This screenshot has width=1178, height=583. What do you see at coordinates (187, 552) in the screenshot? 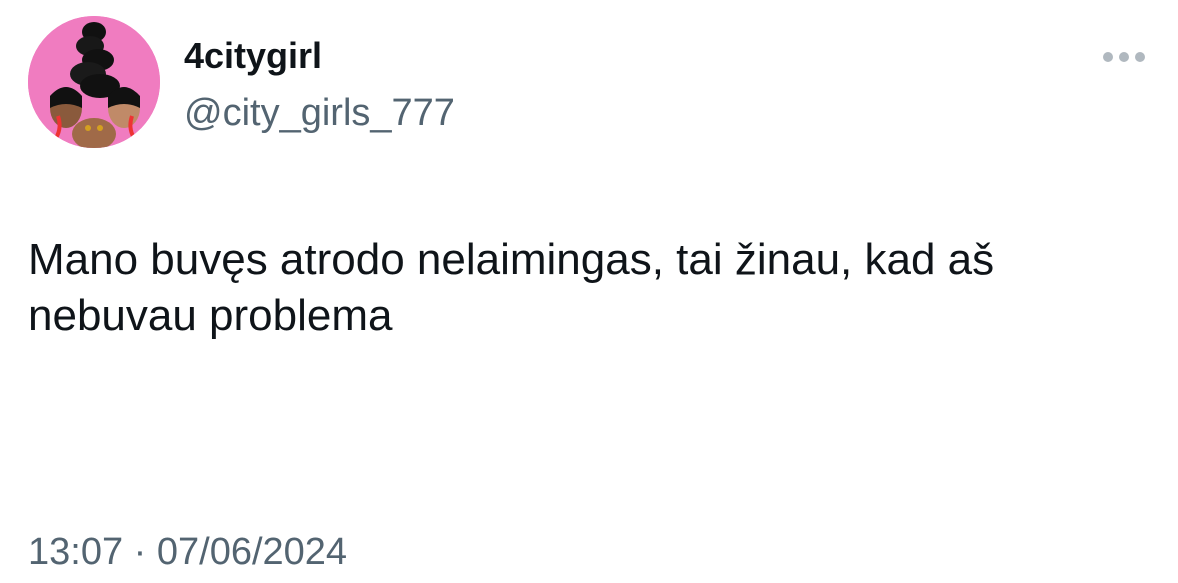
I see `tweet-timestamp: 13:07 · 07/06/2024` at bounding box center [187, 552].